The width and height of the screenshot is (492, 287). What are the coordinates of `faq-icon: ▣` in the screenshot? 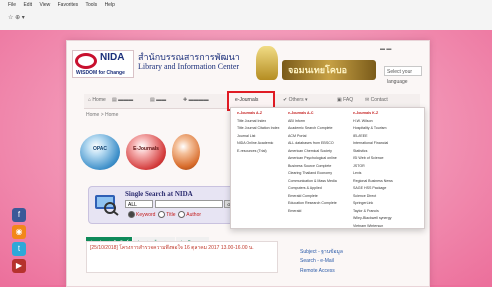 It's located at (339, 100).